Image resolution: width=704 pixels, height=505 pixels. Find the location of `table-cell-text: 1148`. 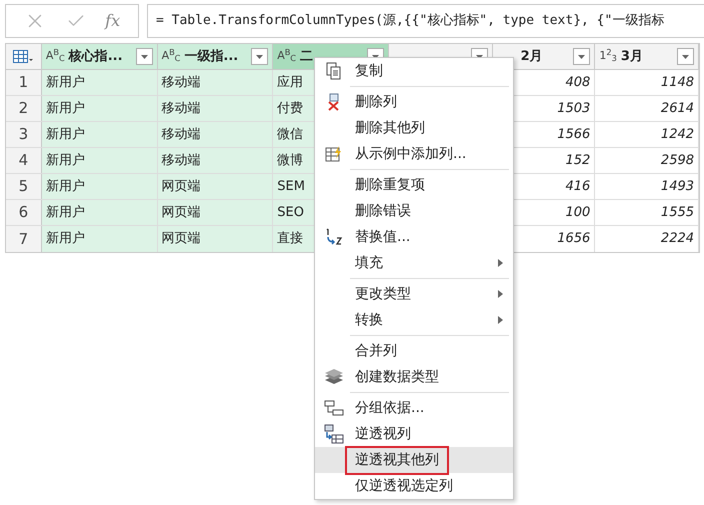

table-cell-text: 1148 is located at coordinates (677, 83).